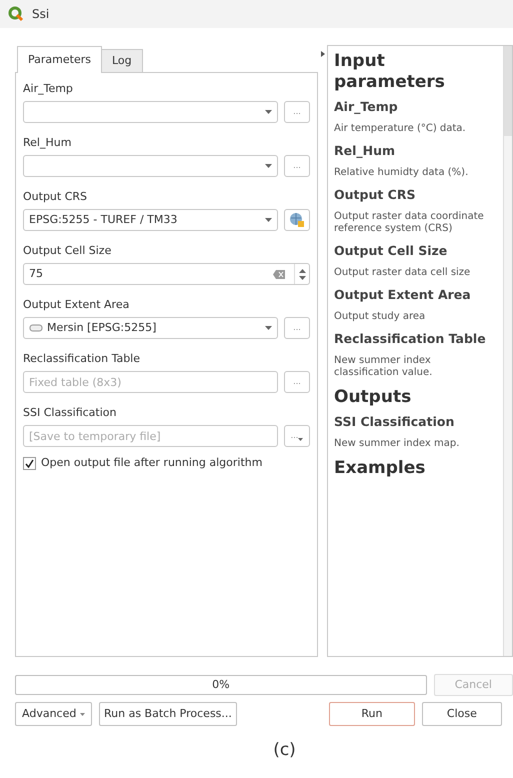 The width and height of the screenshot is (513, 778). I want to click on clear-icon, so click(279, 274).